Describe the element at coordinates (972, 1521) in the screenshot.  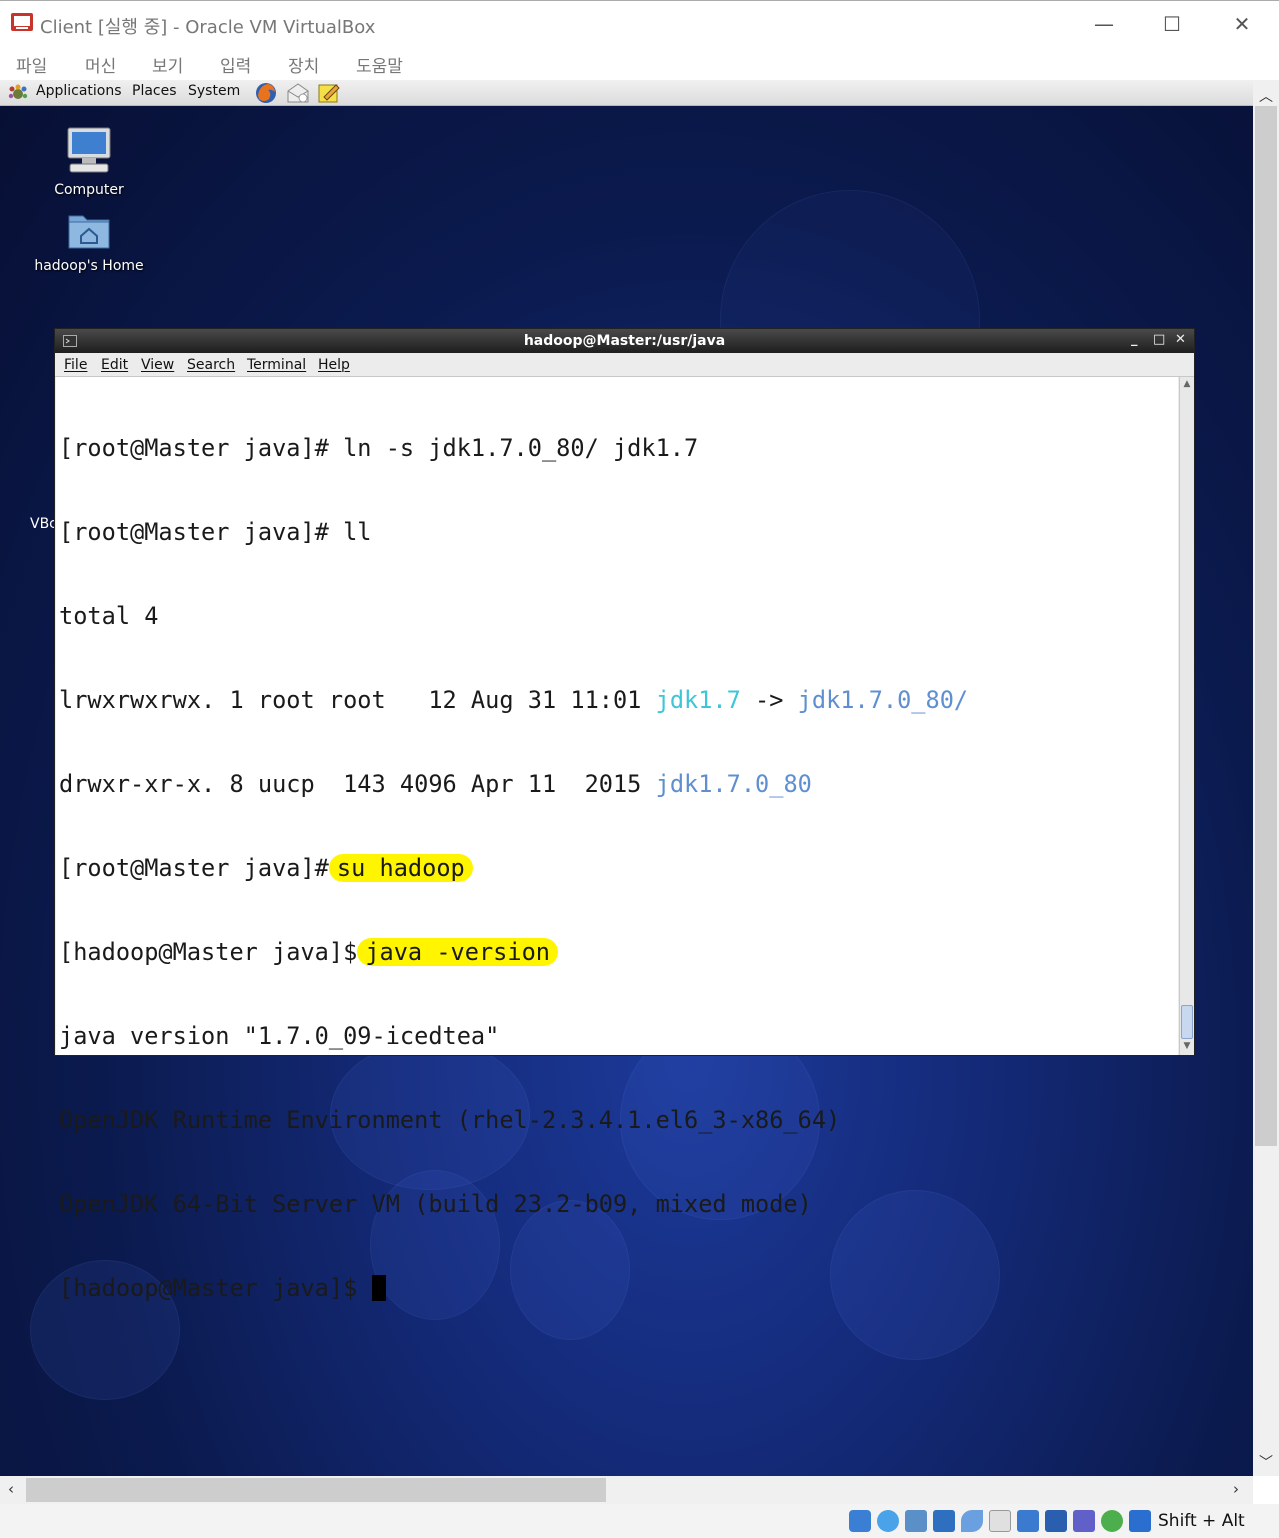
I see `usb-icon` at that location.